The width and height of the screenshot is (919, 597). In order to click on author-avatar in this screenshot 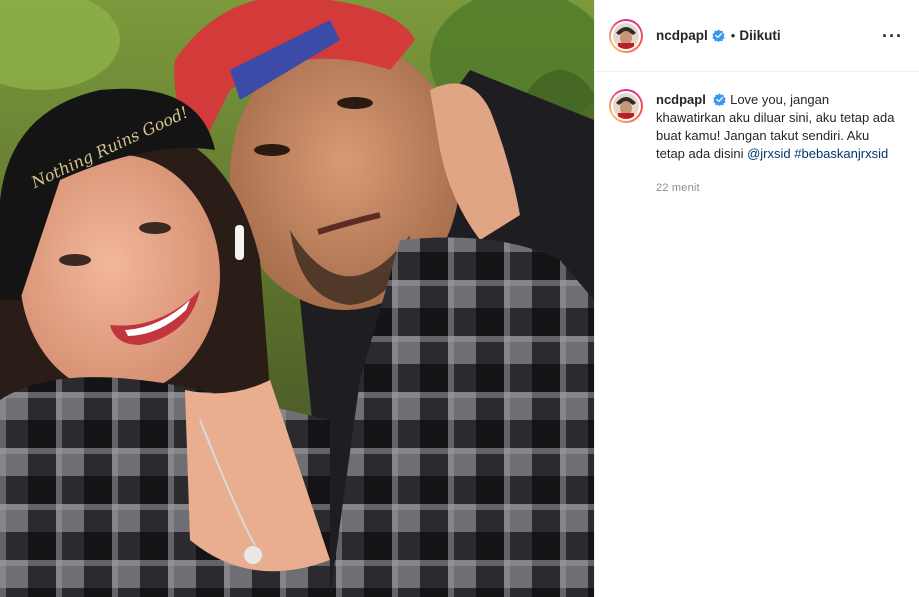, I will do `click(626, 35)`.